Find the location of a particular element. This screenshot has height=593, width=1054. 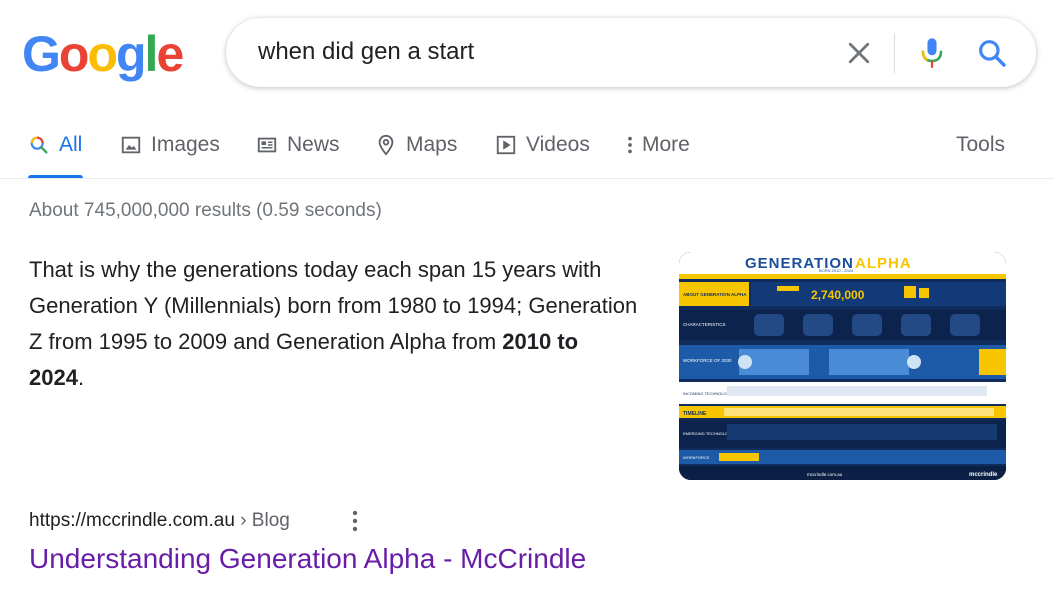

tools-button: Tools is located at coordinates (980, 145).